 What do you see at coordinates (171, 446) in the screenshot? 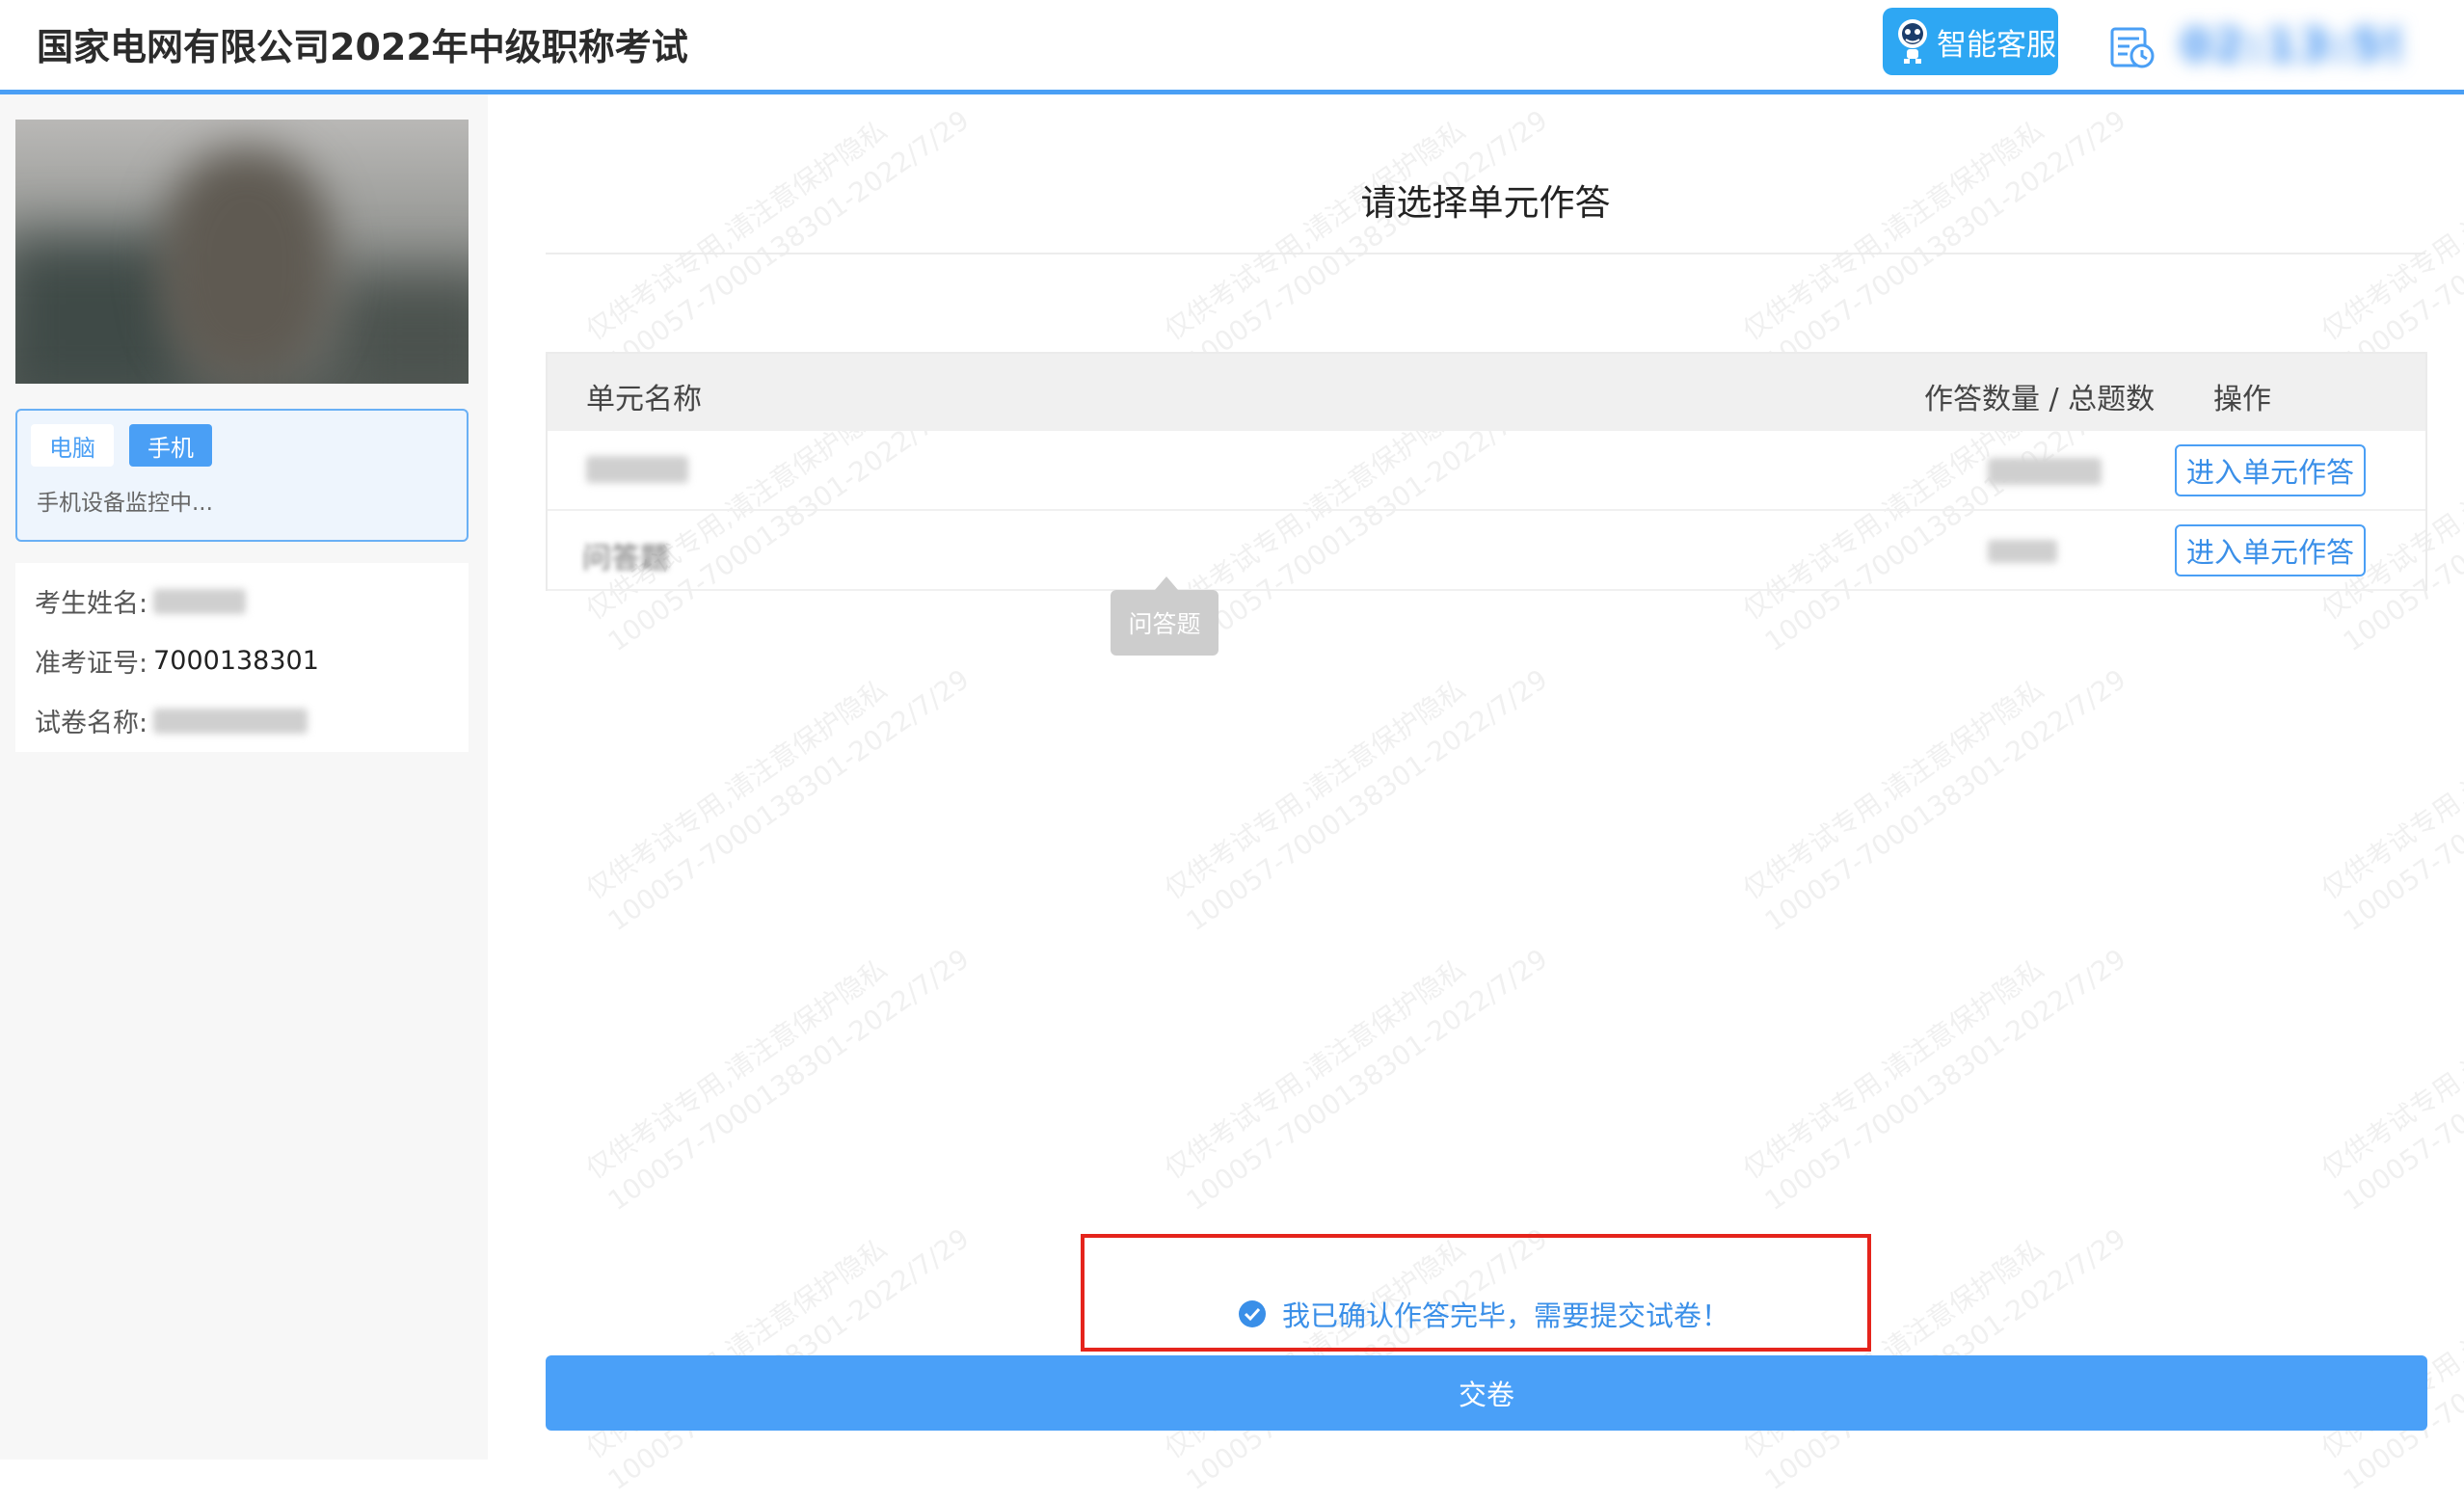
I see `tab-phone: 手机` at bounding box center [171, 446].